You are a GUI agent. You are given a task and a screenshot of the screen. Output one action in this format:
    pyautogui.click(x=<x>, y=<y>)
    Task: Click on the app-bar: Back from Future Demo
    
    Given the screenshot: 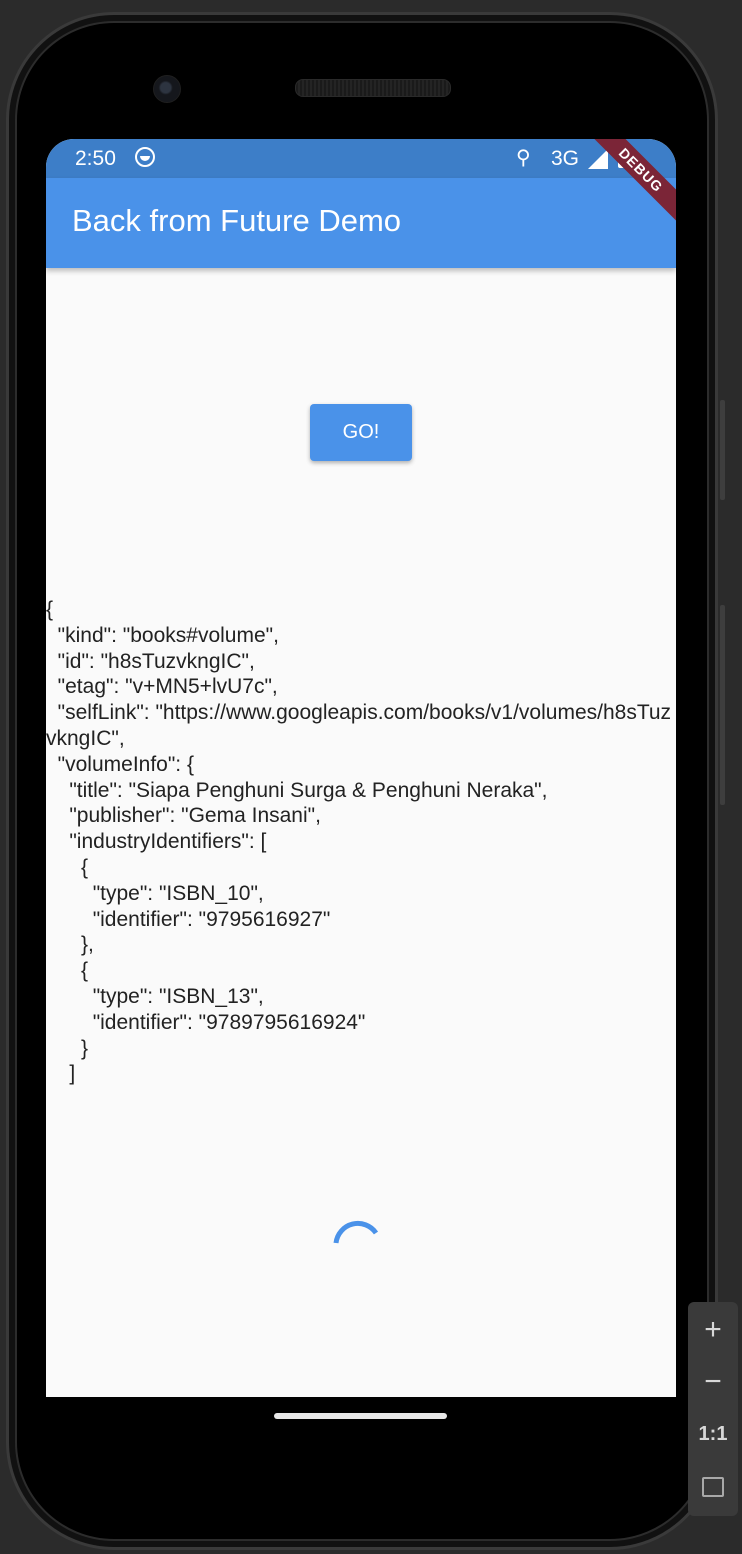 What is the action you would take?
    pyautogui.click(x=361, y=223)
    